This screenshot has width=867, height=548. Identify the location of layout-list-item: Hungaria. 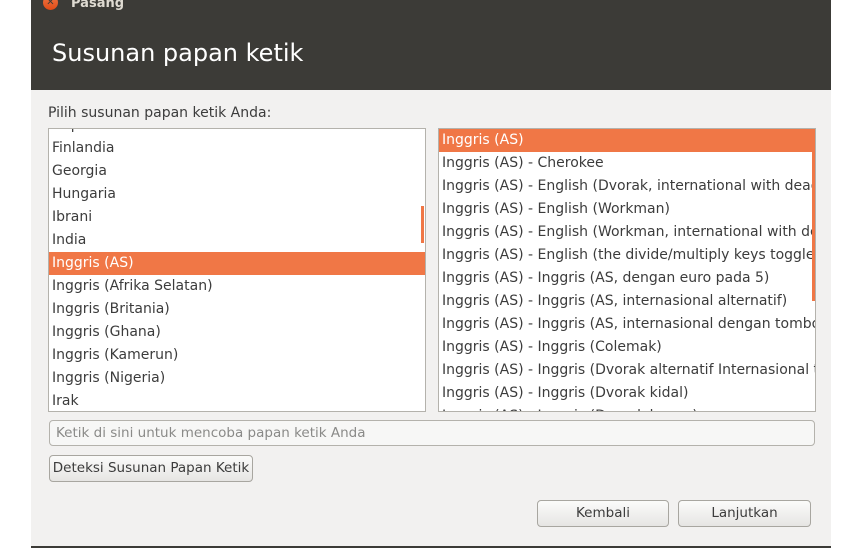
(237, 194).